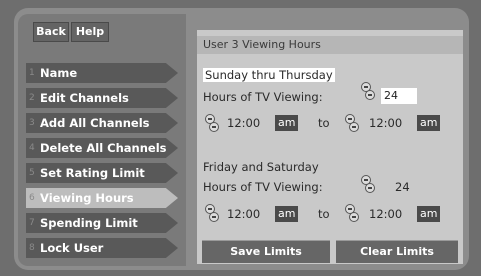  I want to click on weekday-heading-text: Sunday thru Thursday, so click(269, 75).